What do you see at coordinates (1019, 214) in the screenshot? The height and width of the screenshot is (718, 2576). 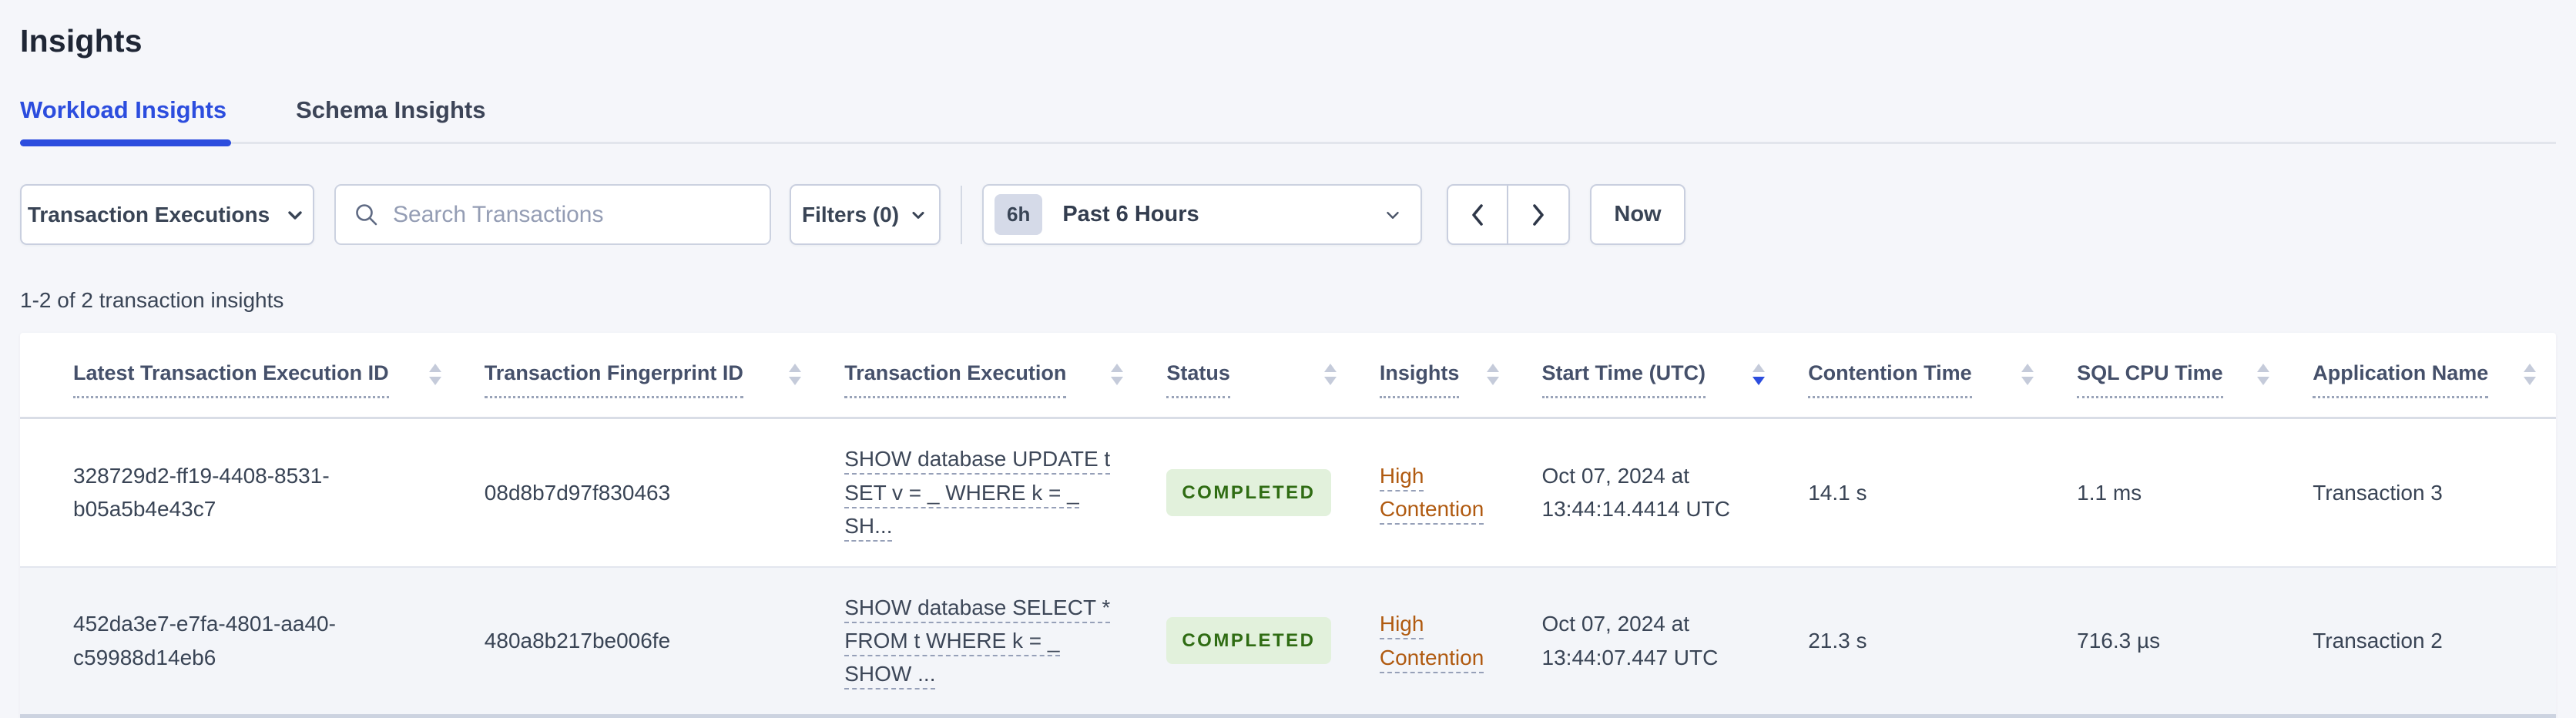 I see `time-range-badge: 6h` at bounding box center [1019, 214].